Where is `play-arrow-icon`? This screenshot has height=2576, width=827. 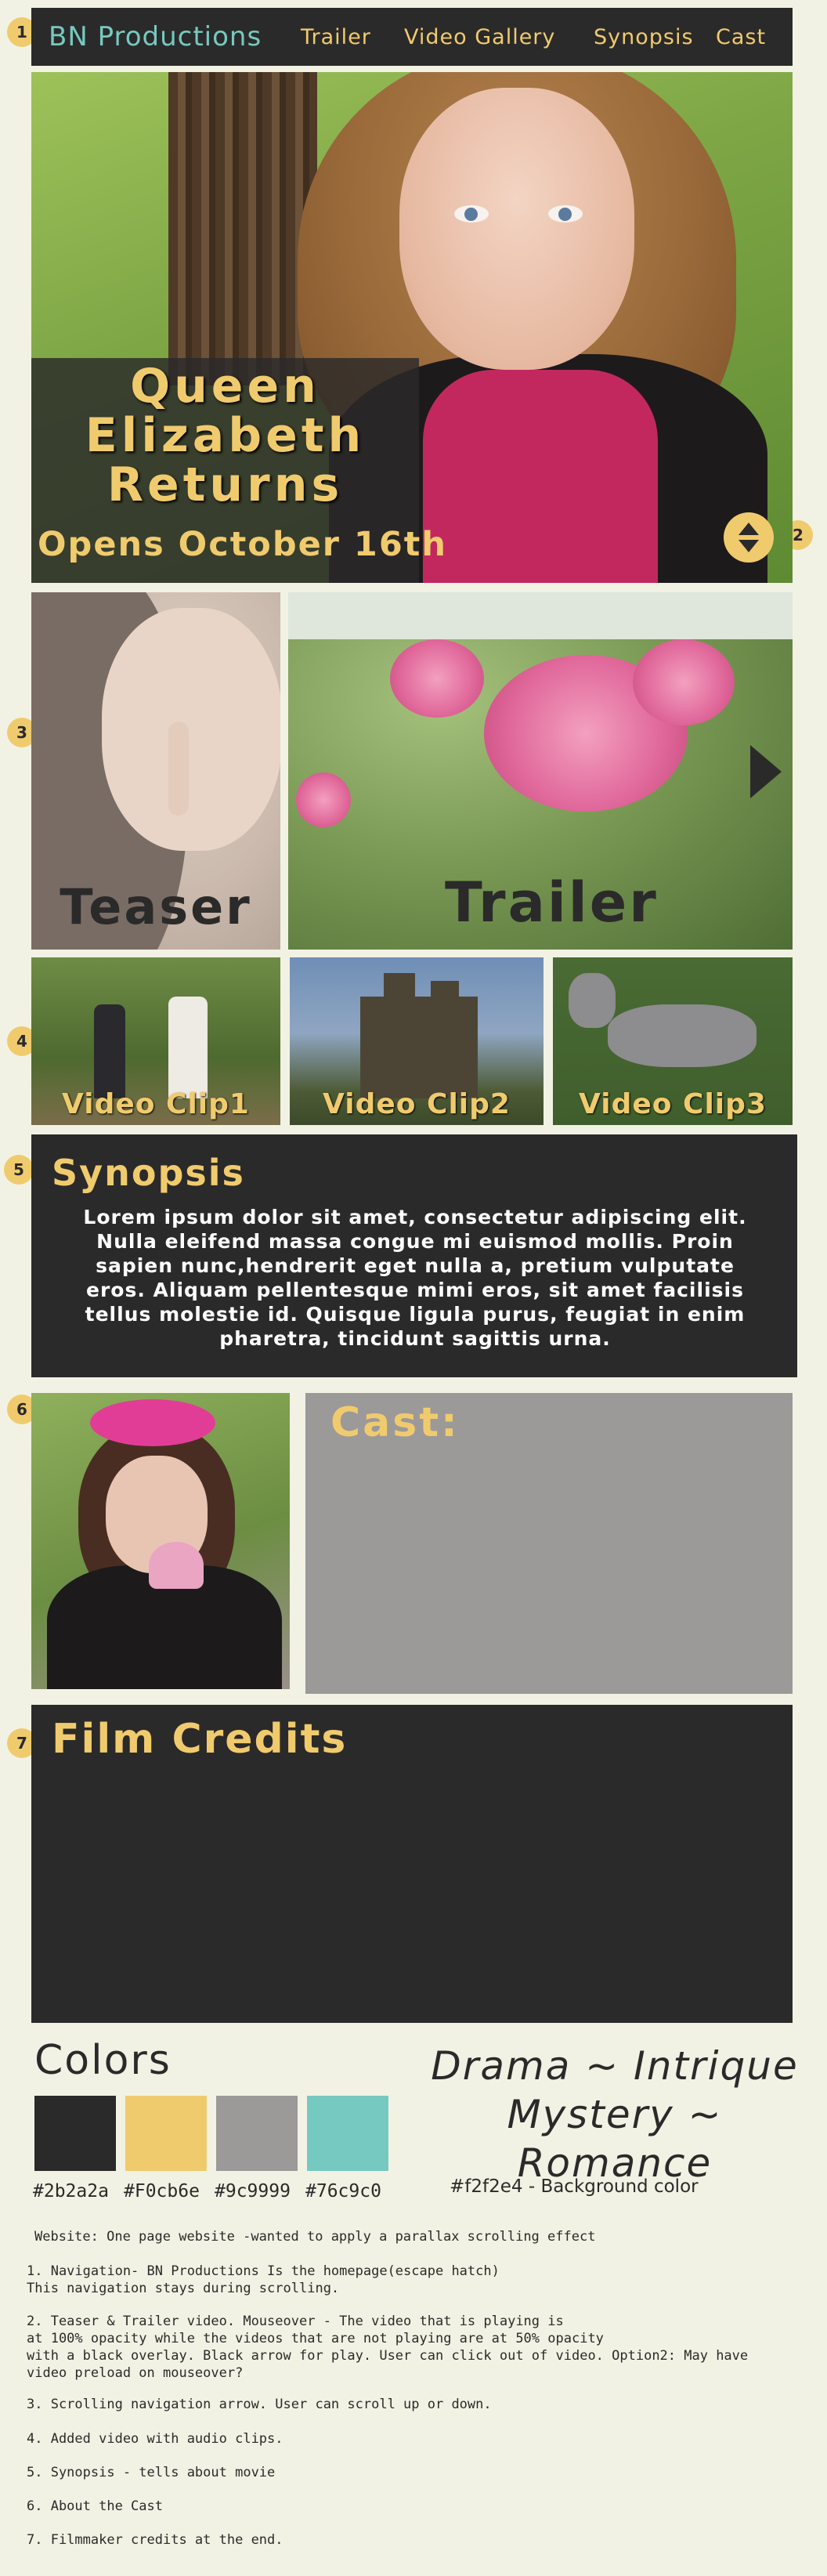 play-arrow-icon is located at coordinates (766, 772).